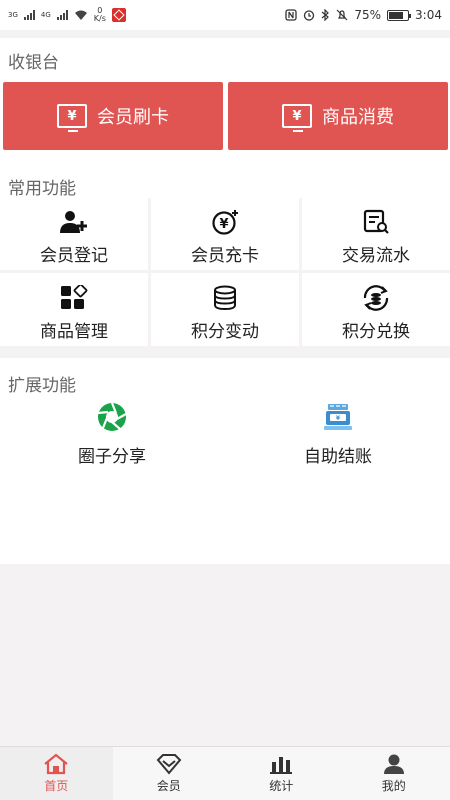 The image size is (450, 800). I want to click on points-exchange-label: 积分兑换, so click(376, 332).